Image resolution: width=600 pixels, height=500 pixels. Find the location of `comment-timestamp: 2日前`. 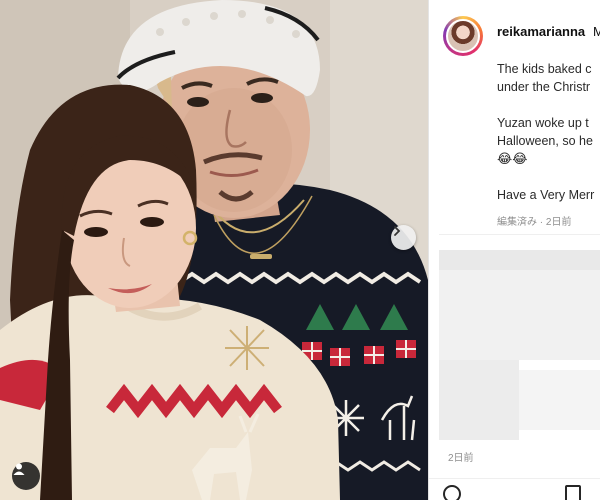

comment-timestamp: 2日前 is located at coordinates (461, 458).